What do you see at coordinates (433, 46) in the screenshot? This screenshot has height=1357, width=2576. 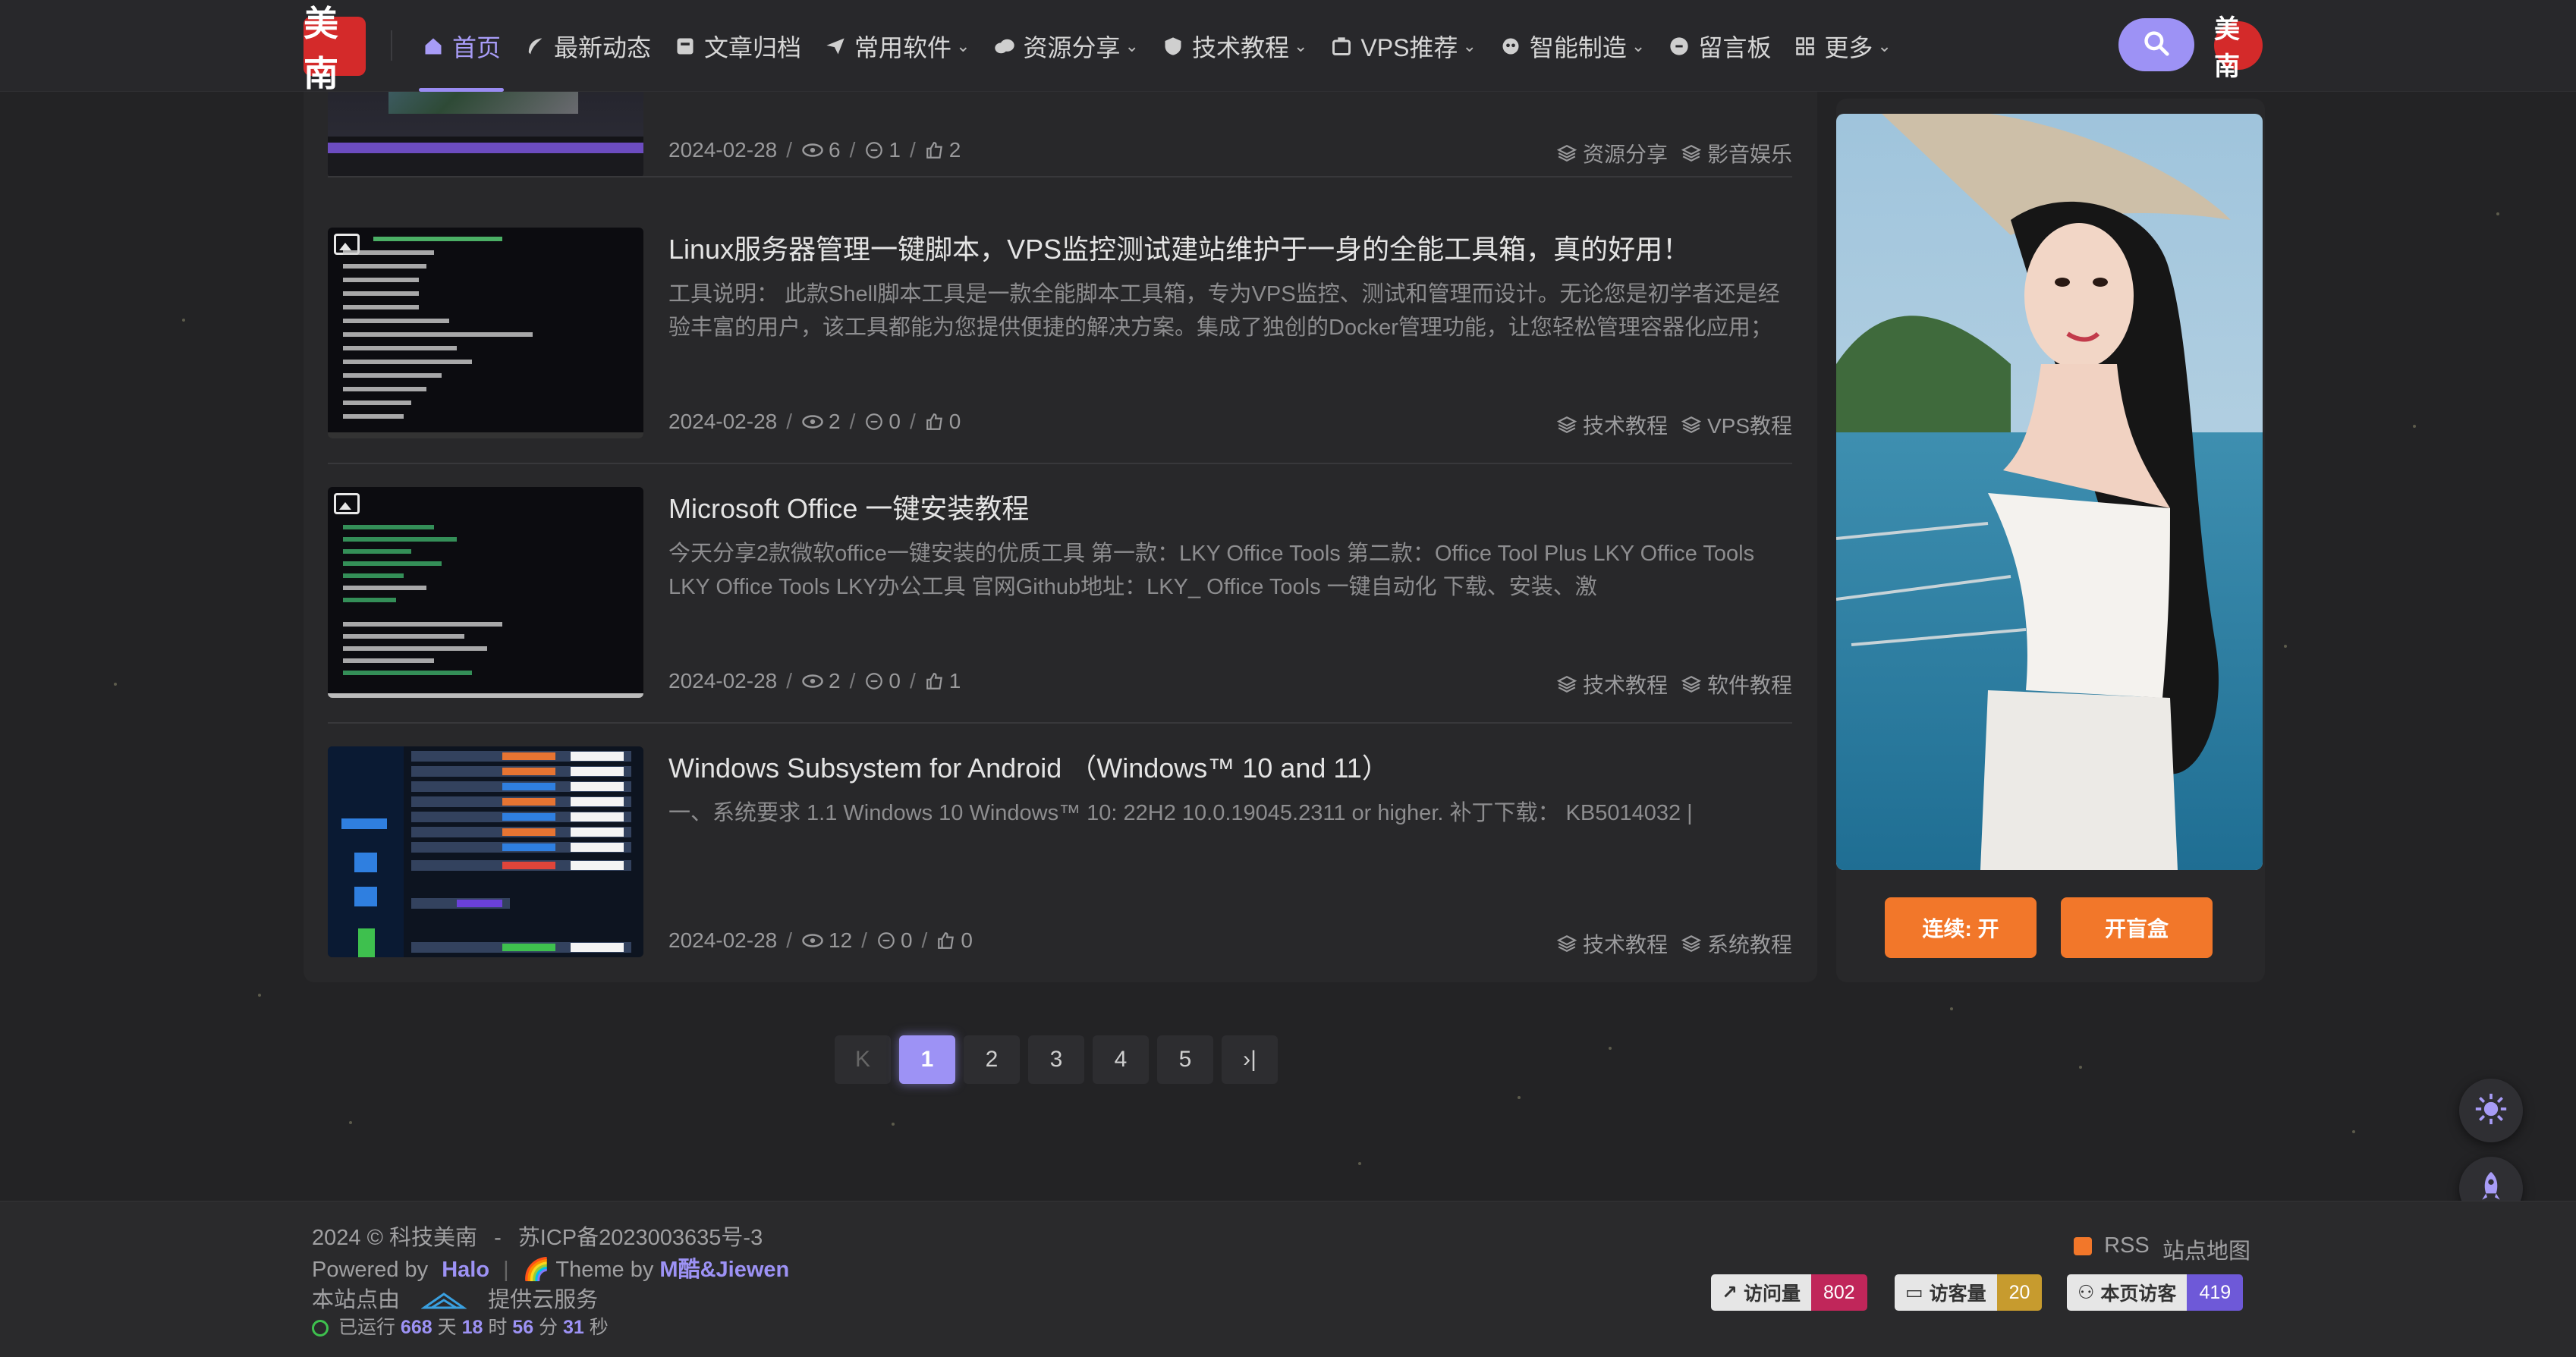 I see `home-icon` at bounding box center [433, 46].